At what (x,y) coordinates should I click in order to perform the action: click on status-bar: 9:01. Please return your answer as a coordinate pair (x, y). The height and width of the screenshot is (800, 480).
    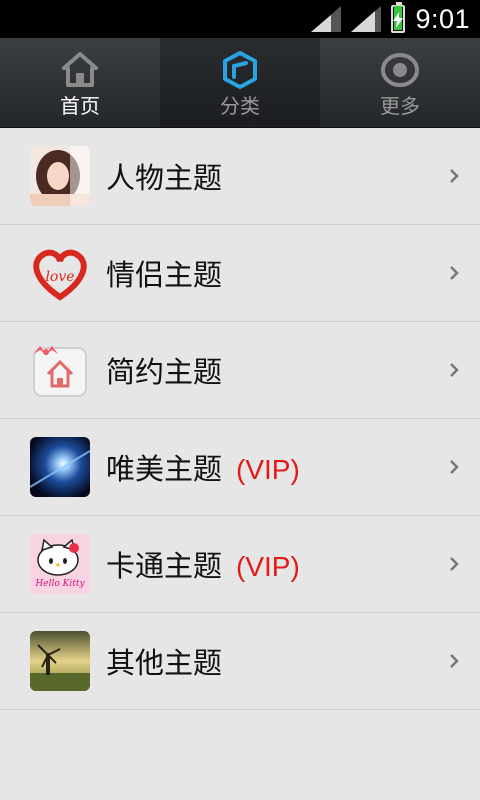
    Looking at the image, I should click on (240, 19).